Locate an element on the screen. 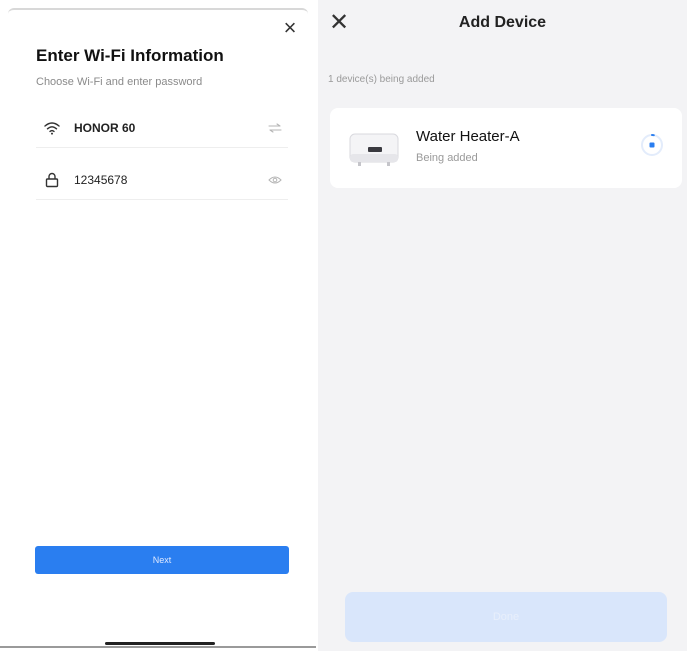 The width and height of the screenshot is (687, 651). page-subtitle: Choose Wi-Fi and enter password is located at coordinates (119, 82).